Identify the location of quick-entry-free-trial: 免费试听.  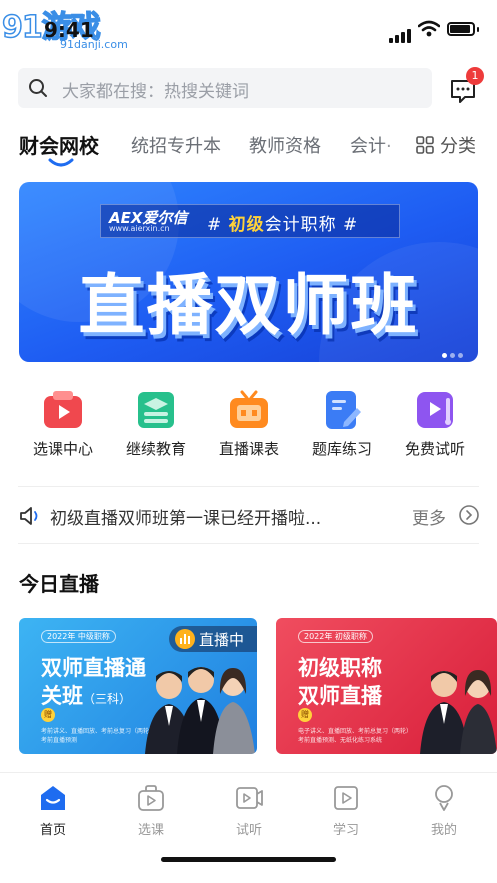
(435, 423).